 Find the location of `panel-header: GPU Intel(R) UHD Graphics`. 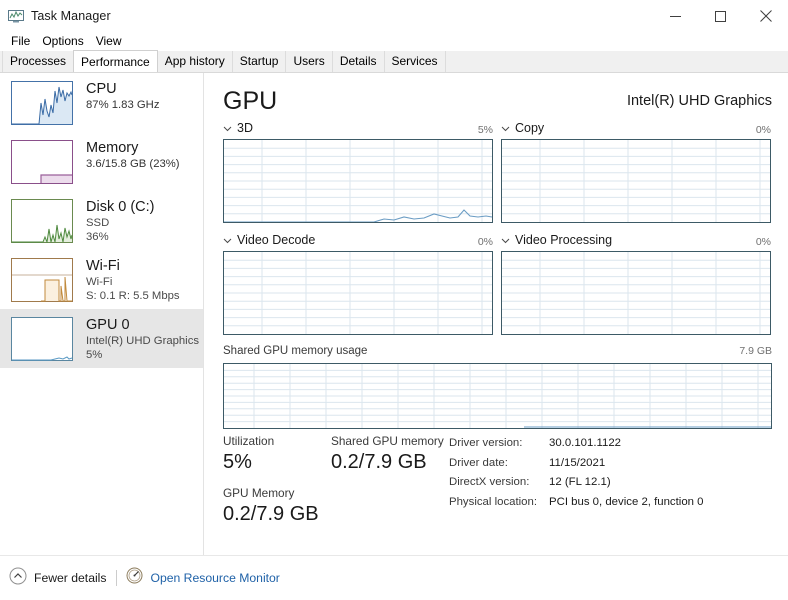

panel-header: GPU Intel(R) UHD Graphics is located at coordinates (496, 94).